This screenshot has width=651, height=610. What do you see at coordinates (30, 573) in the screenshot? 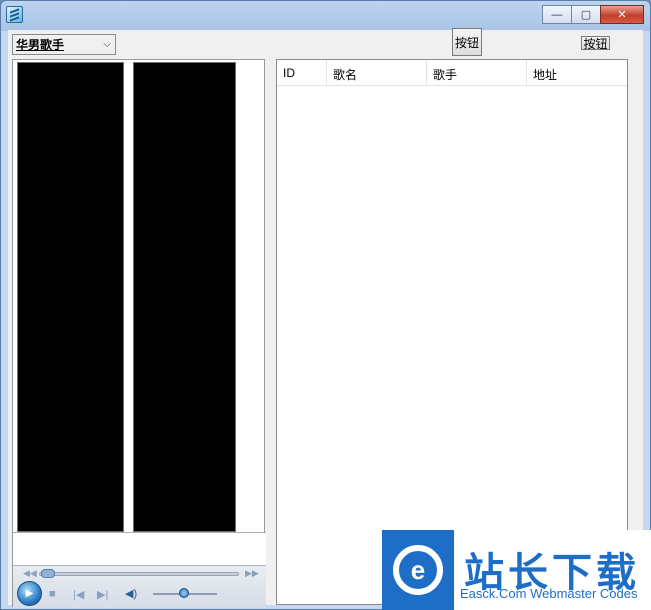
I see `rewind-icon: ◀◀` at bounding box center [30, 573].